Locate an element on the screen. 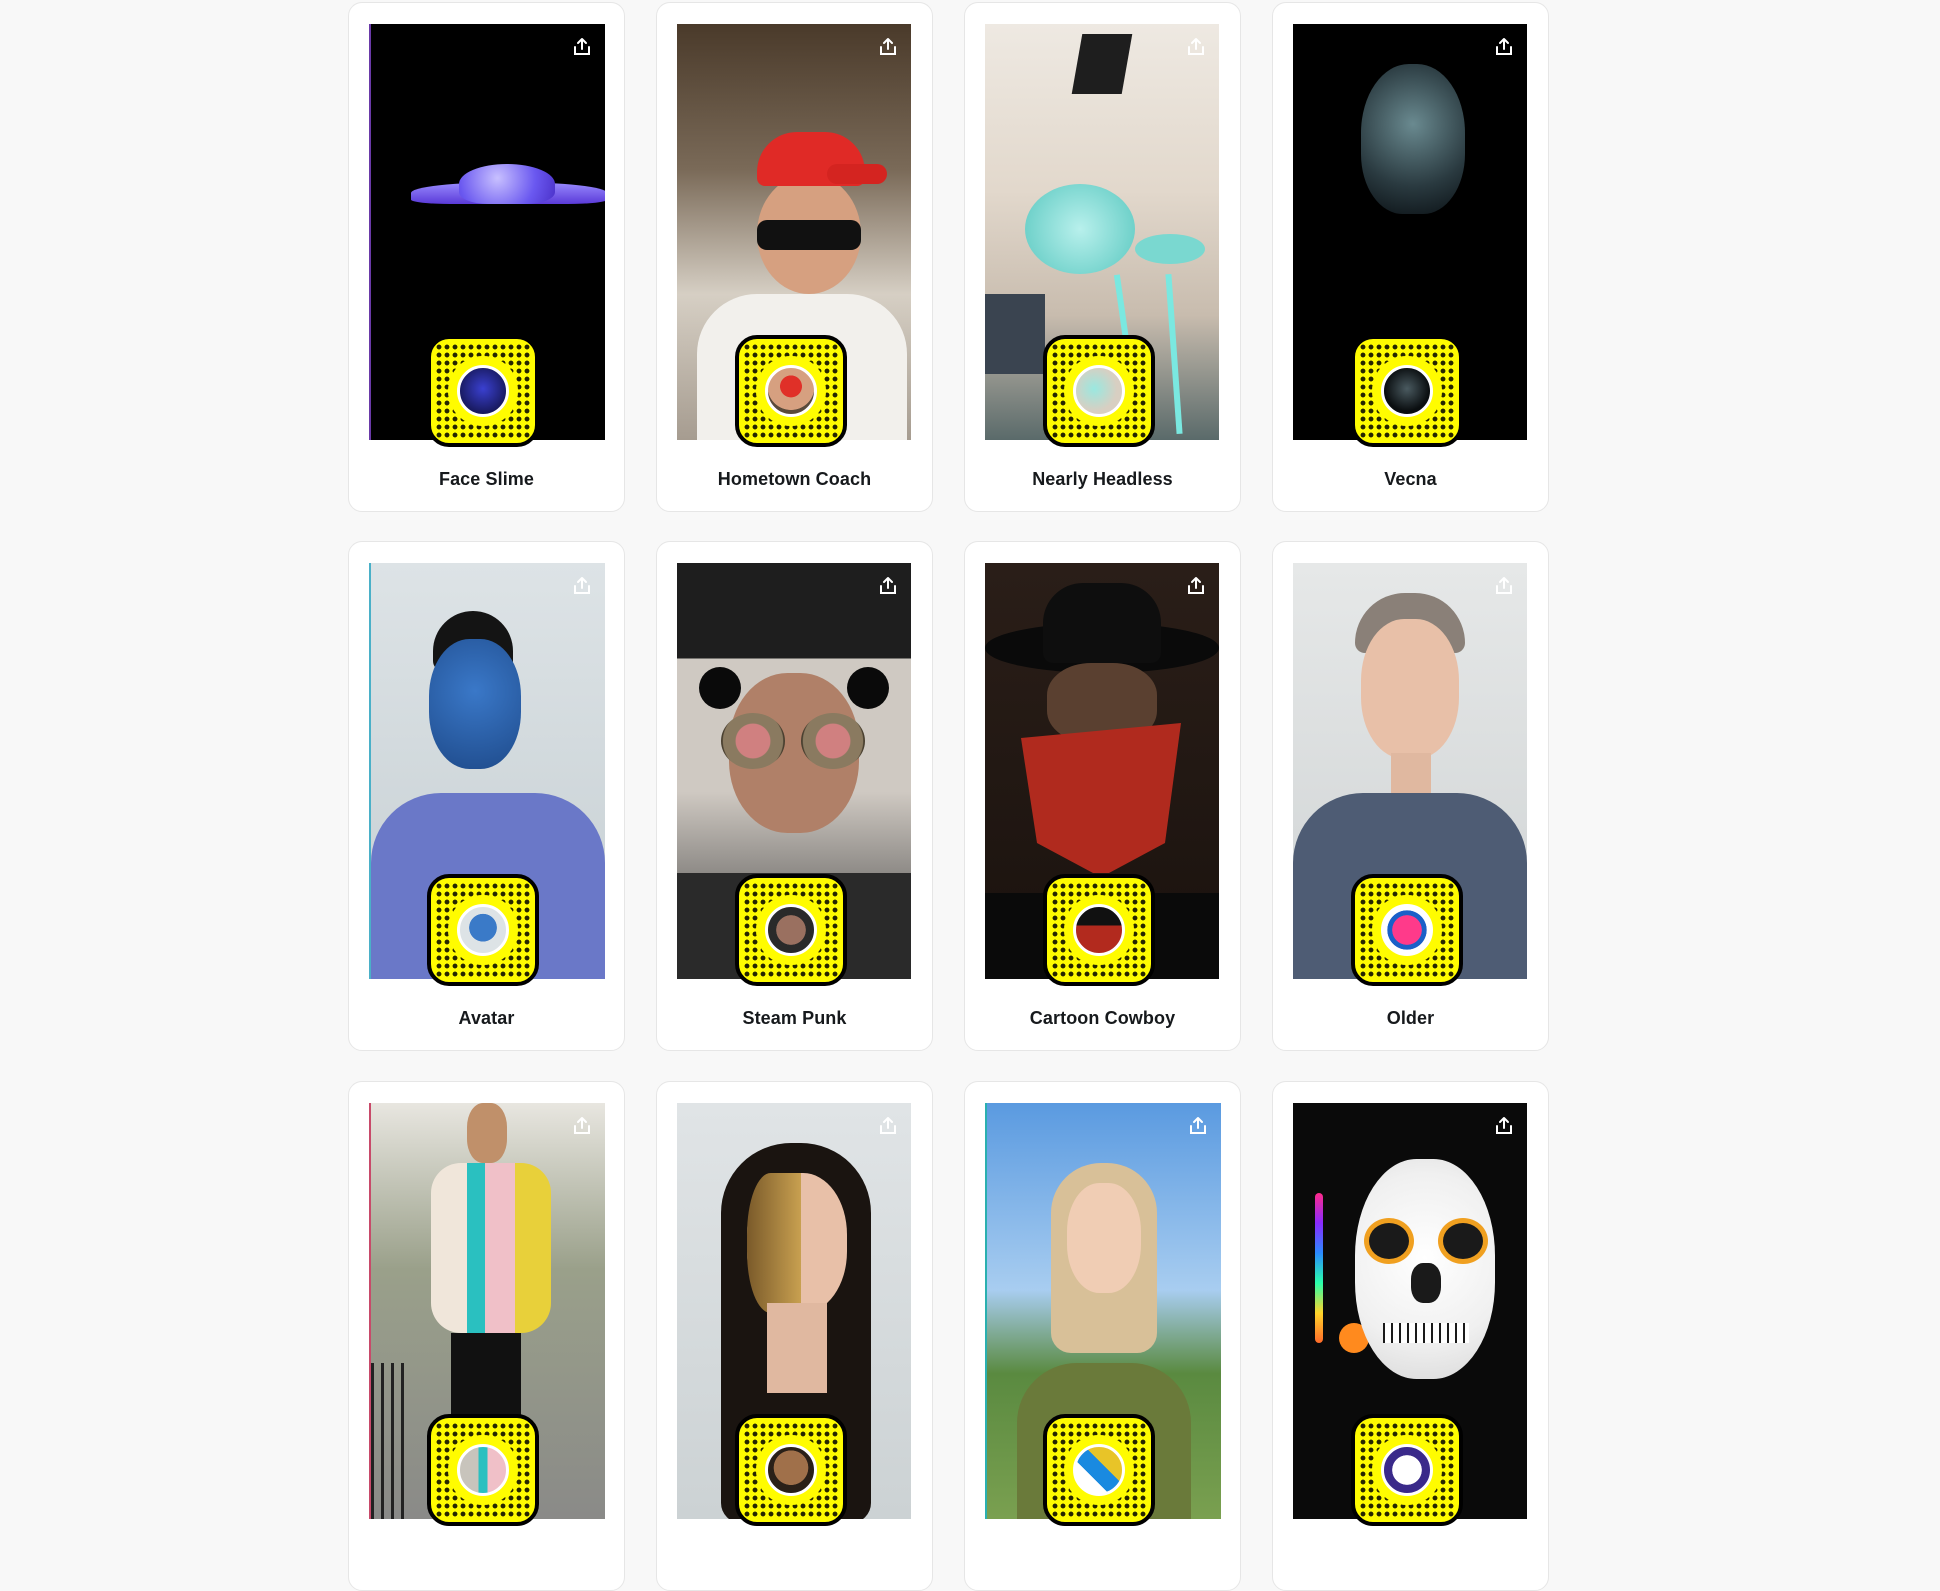 The width and height of the screenshot is (1940, 1591). lens-card: Nearly Headless is located at coordinates (1102, 257).